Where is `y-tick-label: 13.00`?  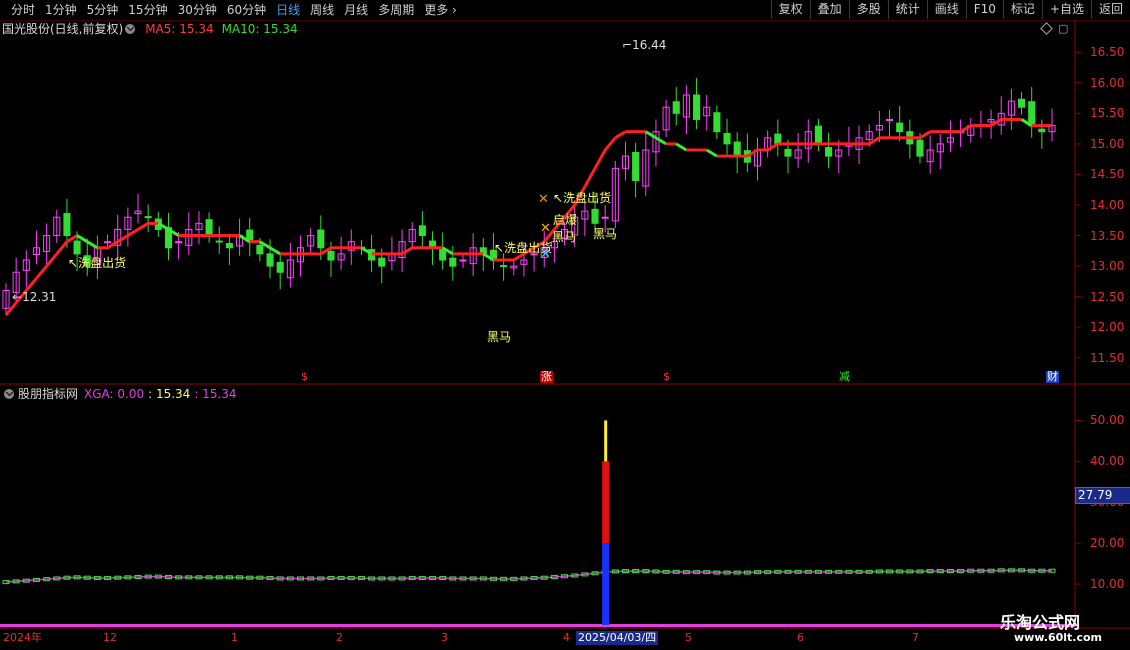
y-tick-label: 13.00 is located at coordinates (1107, 266).